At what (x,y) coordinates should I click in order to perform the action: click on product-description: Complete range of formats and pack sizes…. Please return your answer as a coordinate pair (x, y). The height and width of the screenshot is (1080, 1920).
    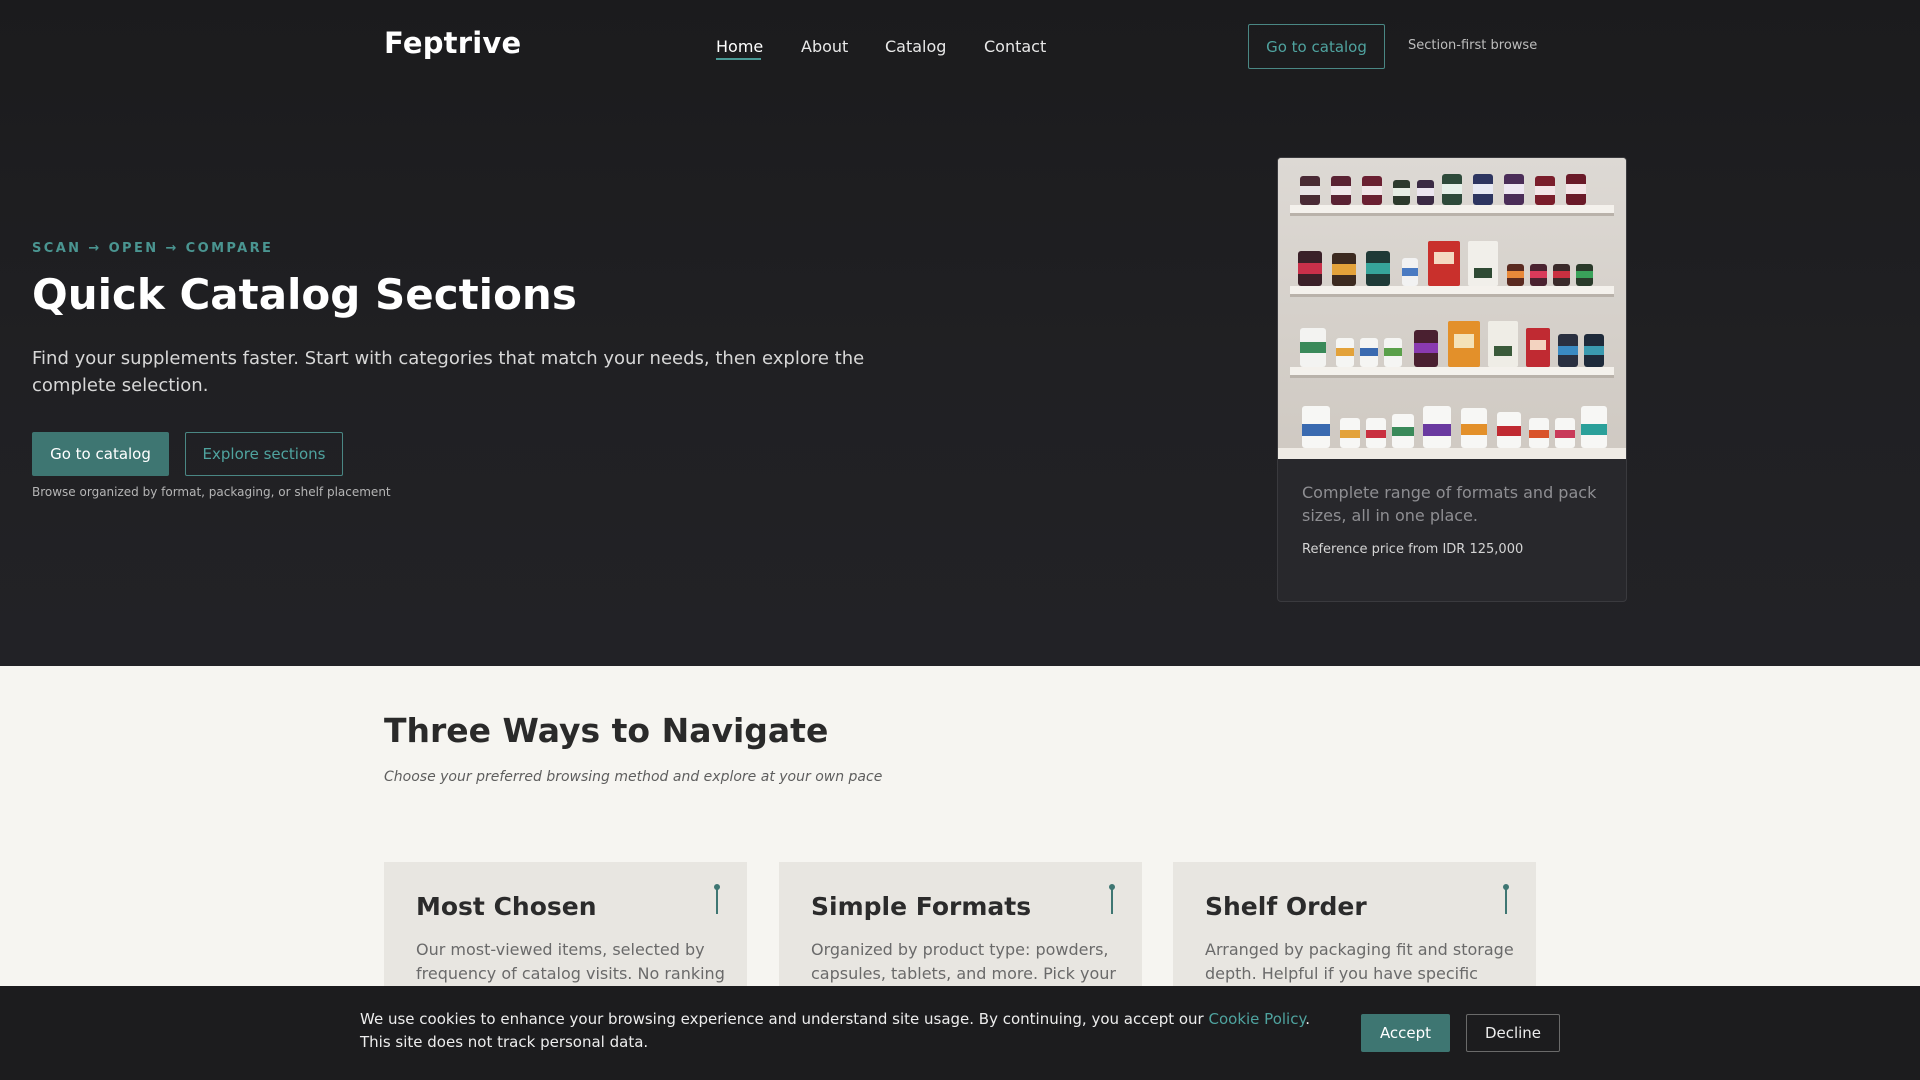
    Looking at the image, I should click on (1449, 504).